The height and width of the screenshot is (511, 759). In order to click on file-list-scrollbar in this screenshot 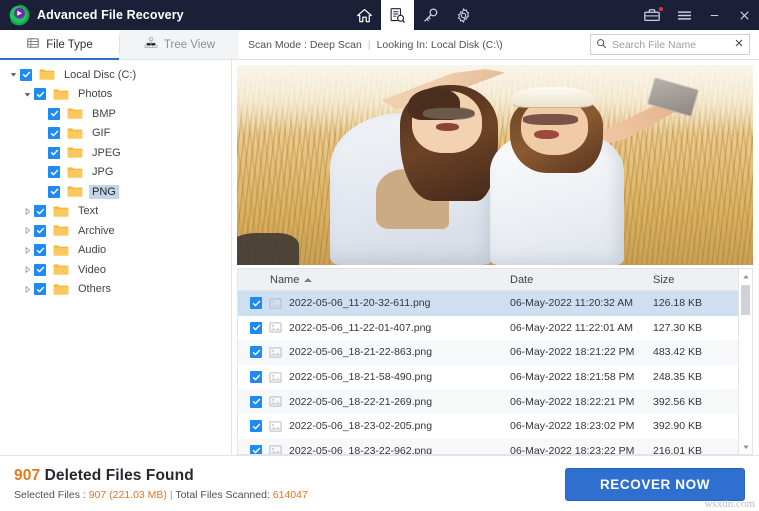, I will do `click(745, 361)`.